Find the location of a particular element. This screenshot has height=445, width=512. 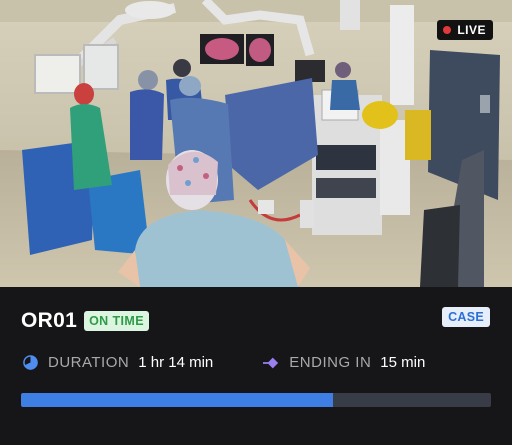

ending-stat: ENDING IN 15 min is located at coordinates (344, 362).